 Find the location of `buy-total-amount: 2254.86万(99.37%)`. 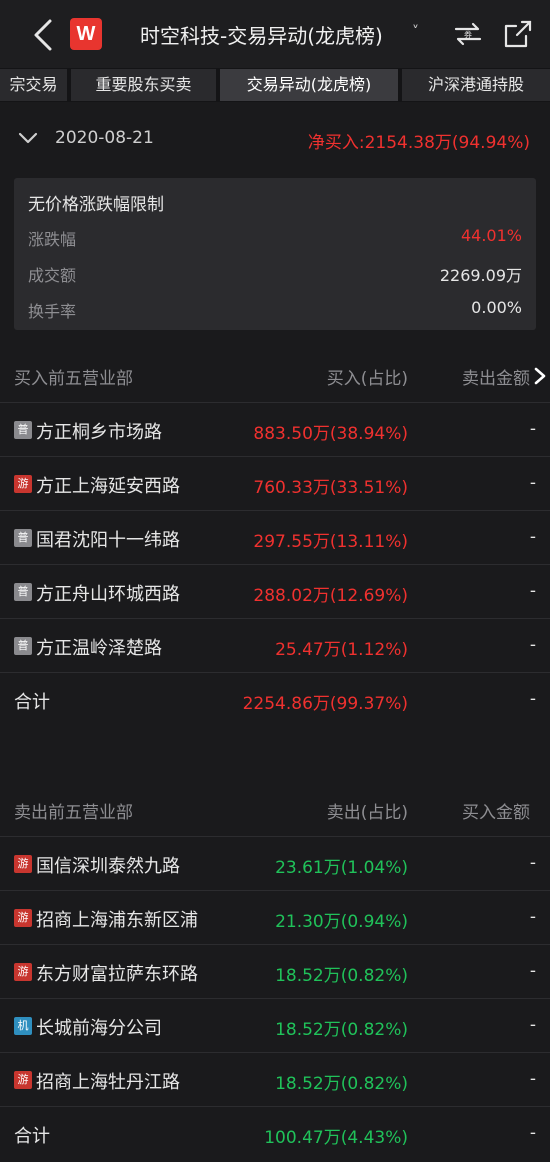

buy-total-amount: 2254.86万(99.37%) is located at coordinates (325, 704).